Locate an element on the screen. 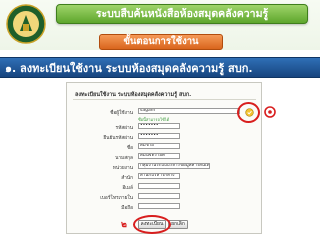 Image resolution: width=320 pixels, height=240 pixels. organization-logo is located at coordinates (26, 24).